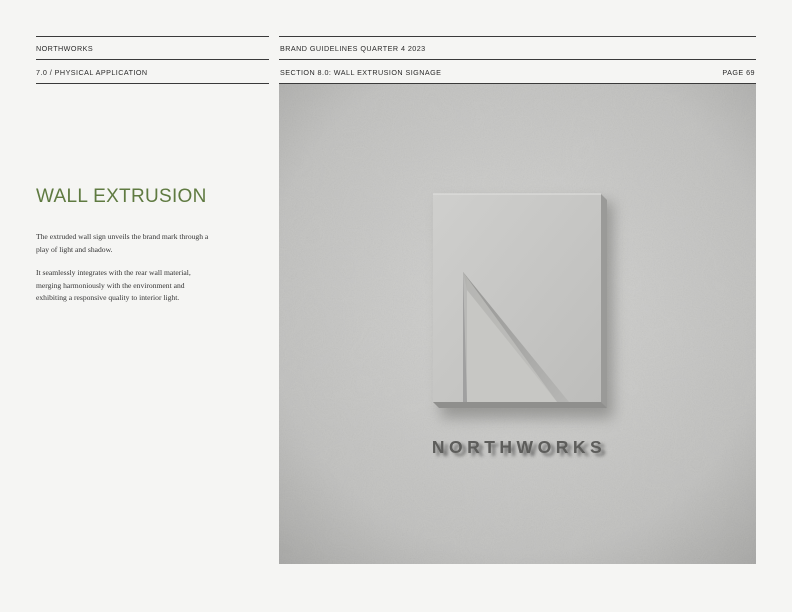 The height and width of the screenshot is (612, 792). Describe the element at coordinates (152, 59) in the screenshot. I see `header-rule-mid-left` at that location.